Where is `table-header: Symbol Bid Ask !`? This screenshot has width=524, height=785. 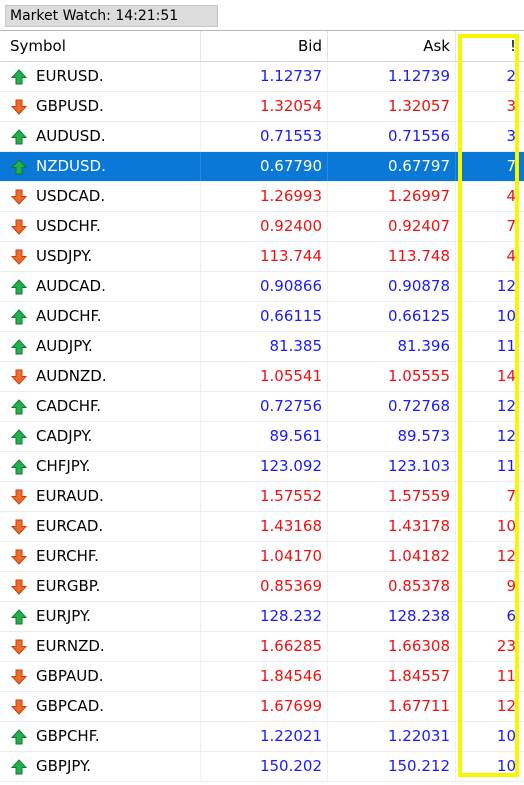
table-header: Symbol Bid Ask ! is located at coordinates (262, 46).